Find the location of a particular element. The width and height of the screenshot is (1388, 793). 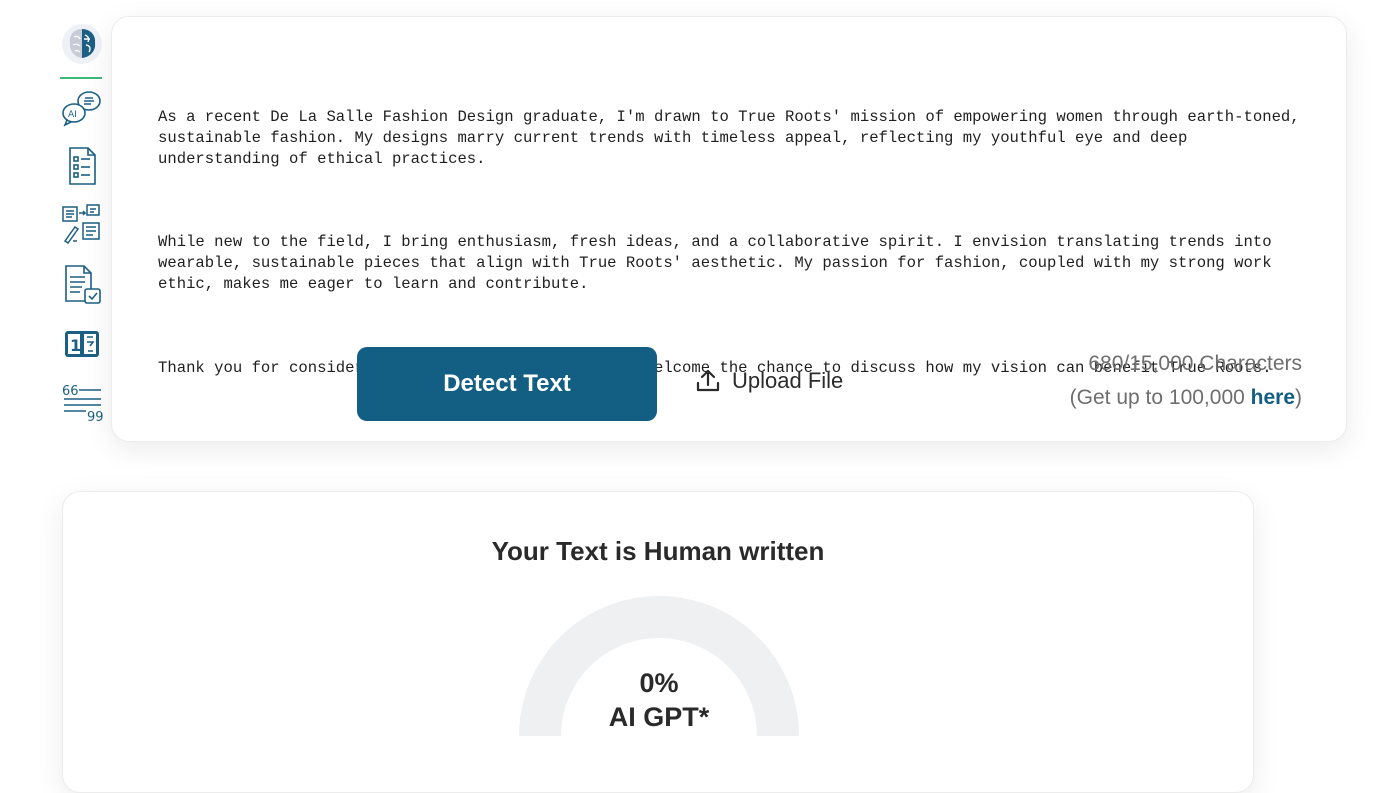

upgrade-prefix: (Get up to 100,000 is located at coordinates (1160, 397).